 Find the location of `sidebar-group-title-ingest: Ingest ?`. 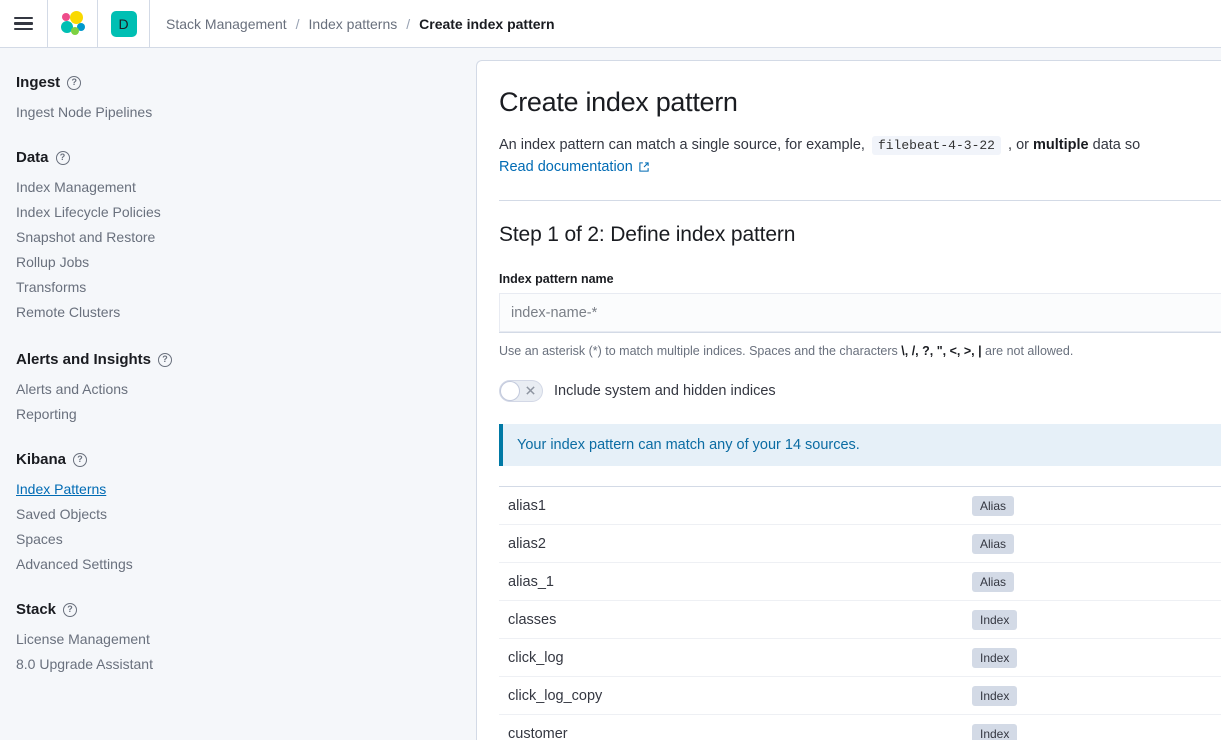

sidebar-group-title-ingest: Ingest ? is located at coordinates (246, 82).